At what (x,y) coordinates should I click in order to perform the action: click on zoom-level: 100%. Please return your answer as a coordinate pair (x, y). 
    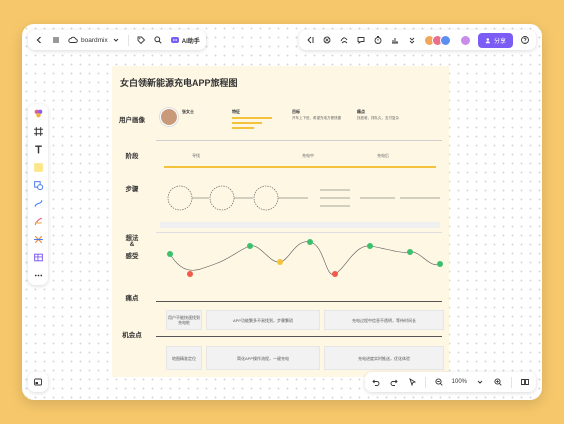
    Looking at the image, I should click on (459, 382).